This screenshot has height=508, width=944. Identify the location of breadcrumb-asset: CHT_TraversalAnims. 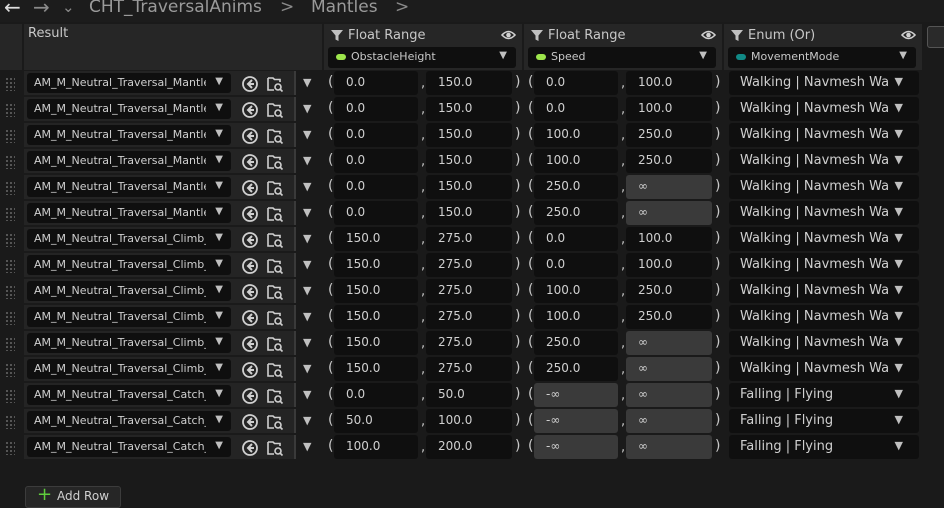
(175, 9).